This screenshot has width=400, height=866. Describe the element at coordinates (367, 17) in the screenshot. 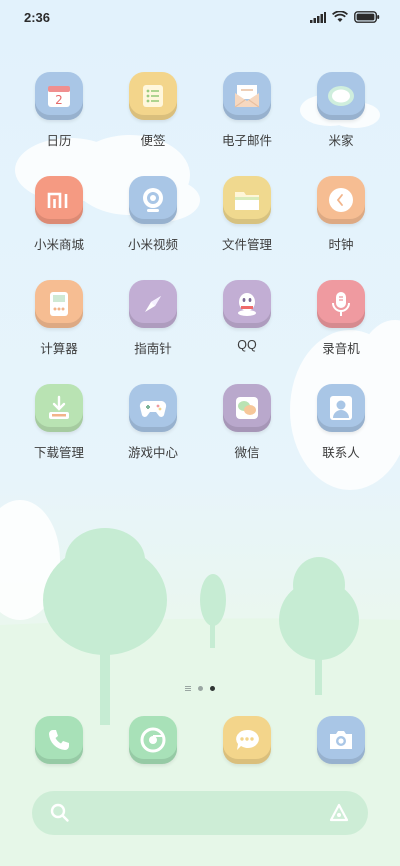

I see `battery-icon` at that location.